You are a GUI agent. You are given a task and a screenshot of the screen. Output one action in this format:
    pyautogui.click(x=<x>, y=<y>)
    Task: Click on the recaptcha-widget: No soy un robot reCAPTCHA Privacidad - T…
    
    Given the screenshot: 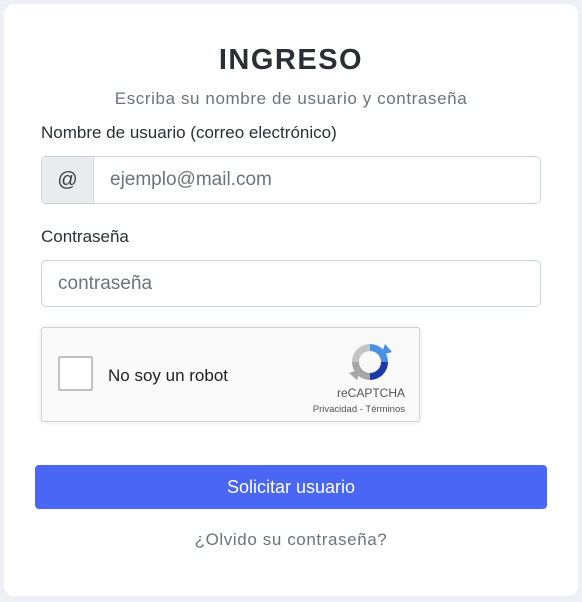 What is the action you would take?
    pyautogui.click(x=230, y=374)
    